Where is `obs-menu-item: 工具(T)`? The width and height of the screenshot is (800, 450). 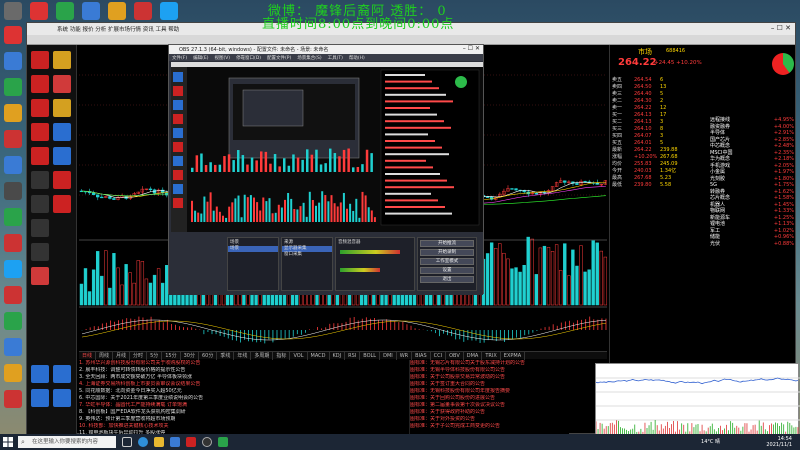 obs-menu-item: 工具(T) is located at coordinates (335, 58).